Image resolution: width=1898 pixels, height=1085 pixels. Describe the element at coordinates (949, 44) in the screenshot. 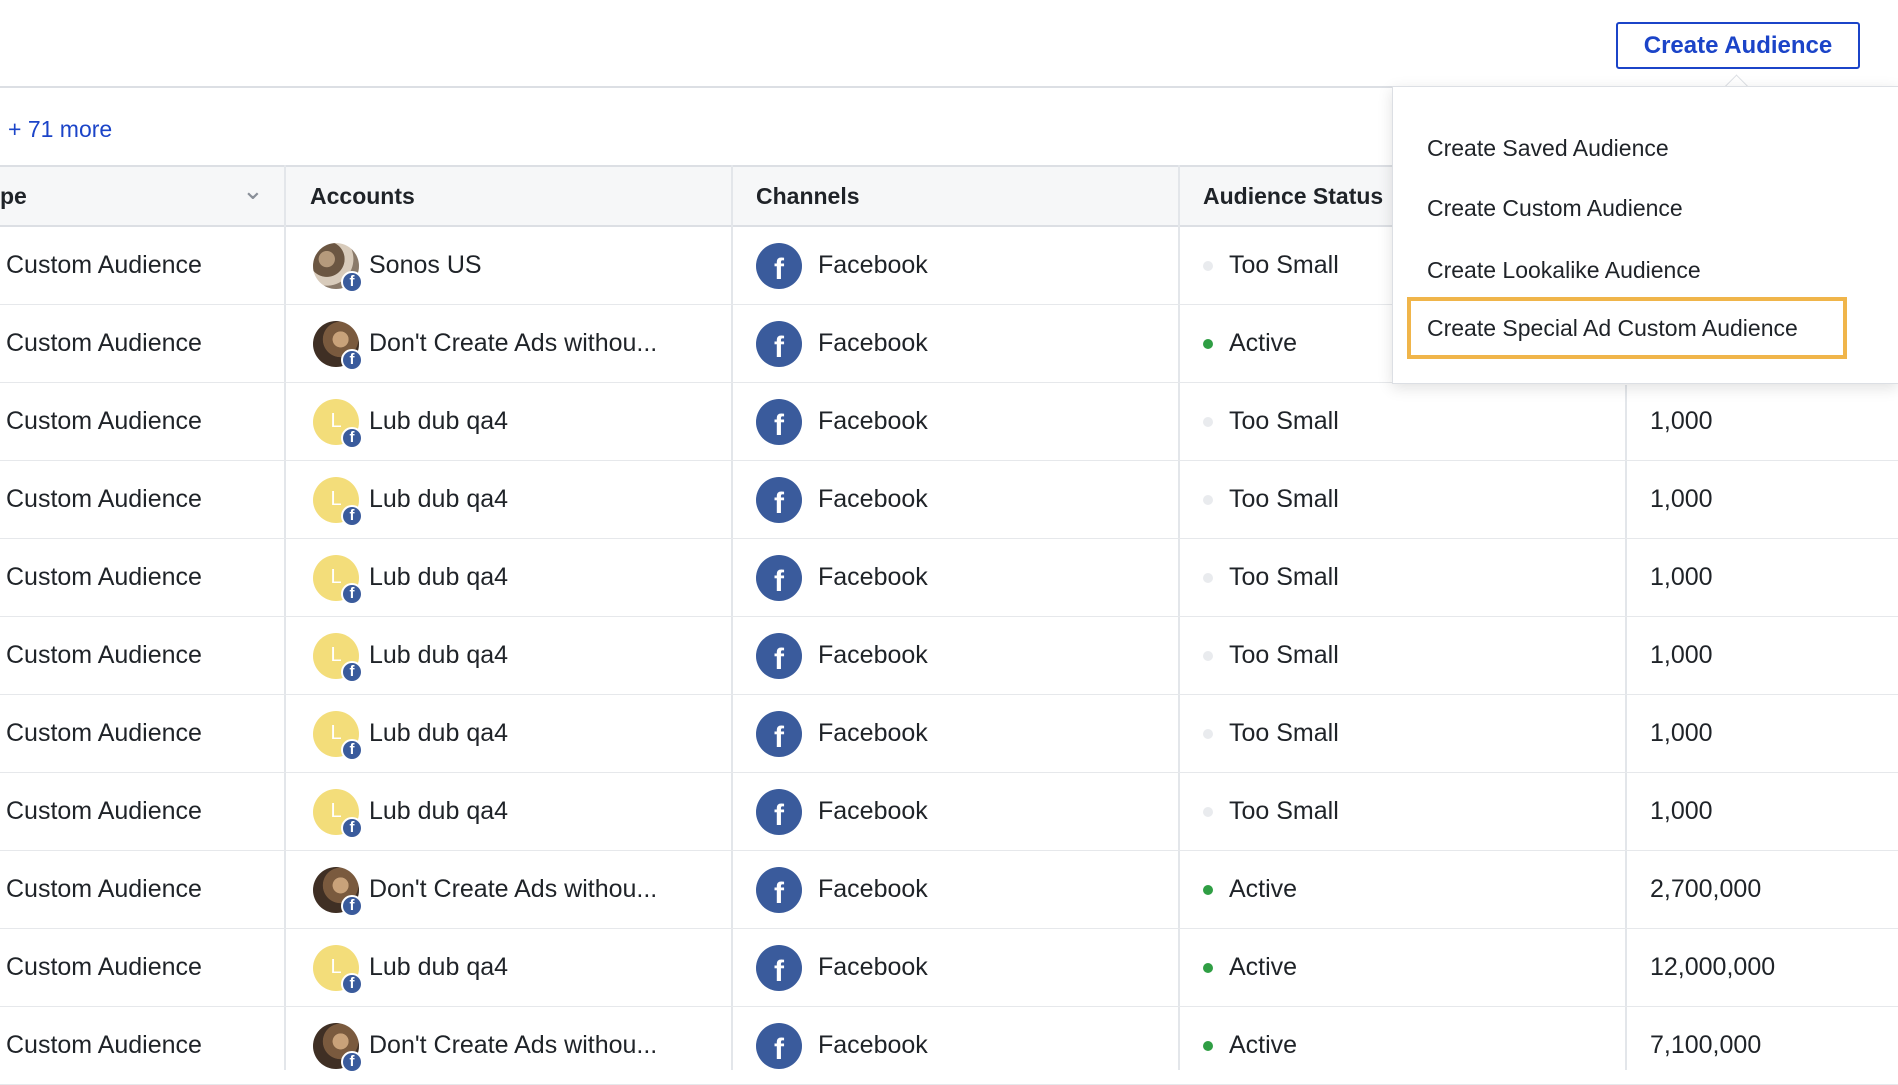

I see `top-bar: Create Audience` at that location.